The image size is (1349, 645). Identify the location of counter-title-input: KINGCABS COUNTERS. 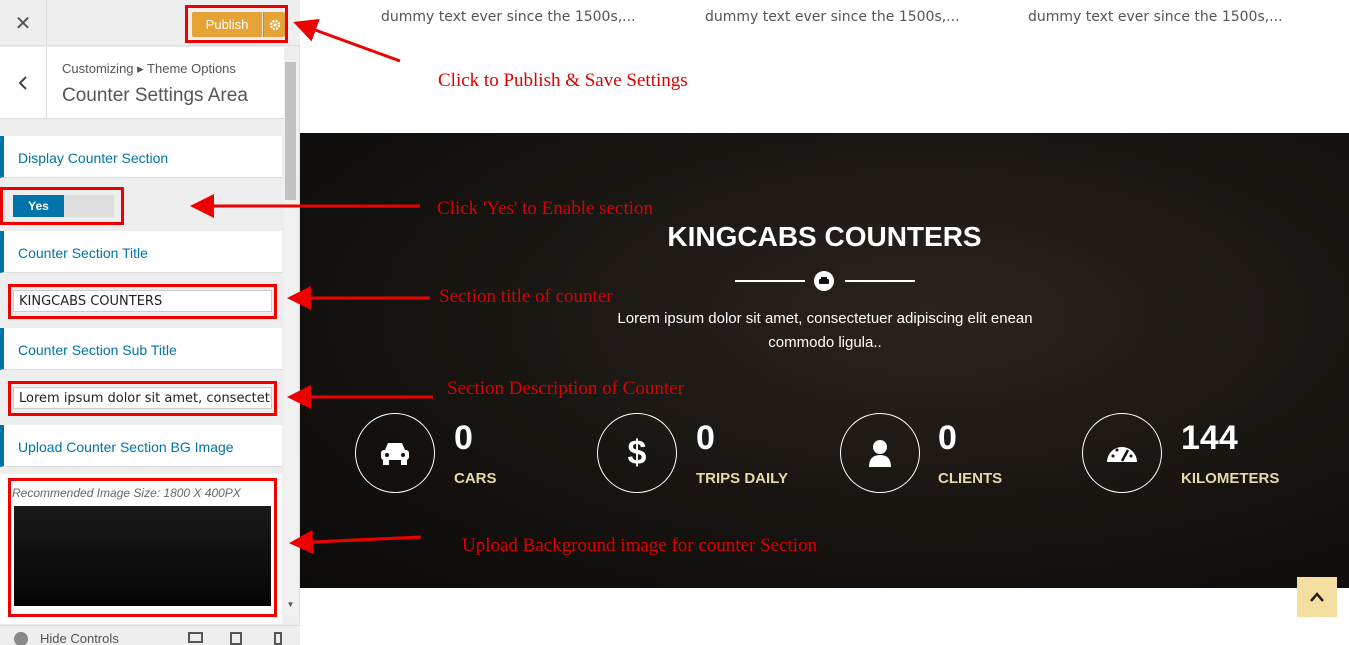
(142, 301).